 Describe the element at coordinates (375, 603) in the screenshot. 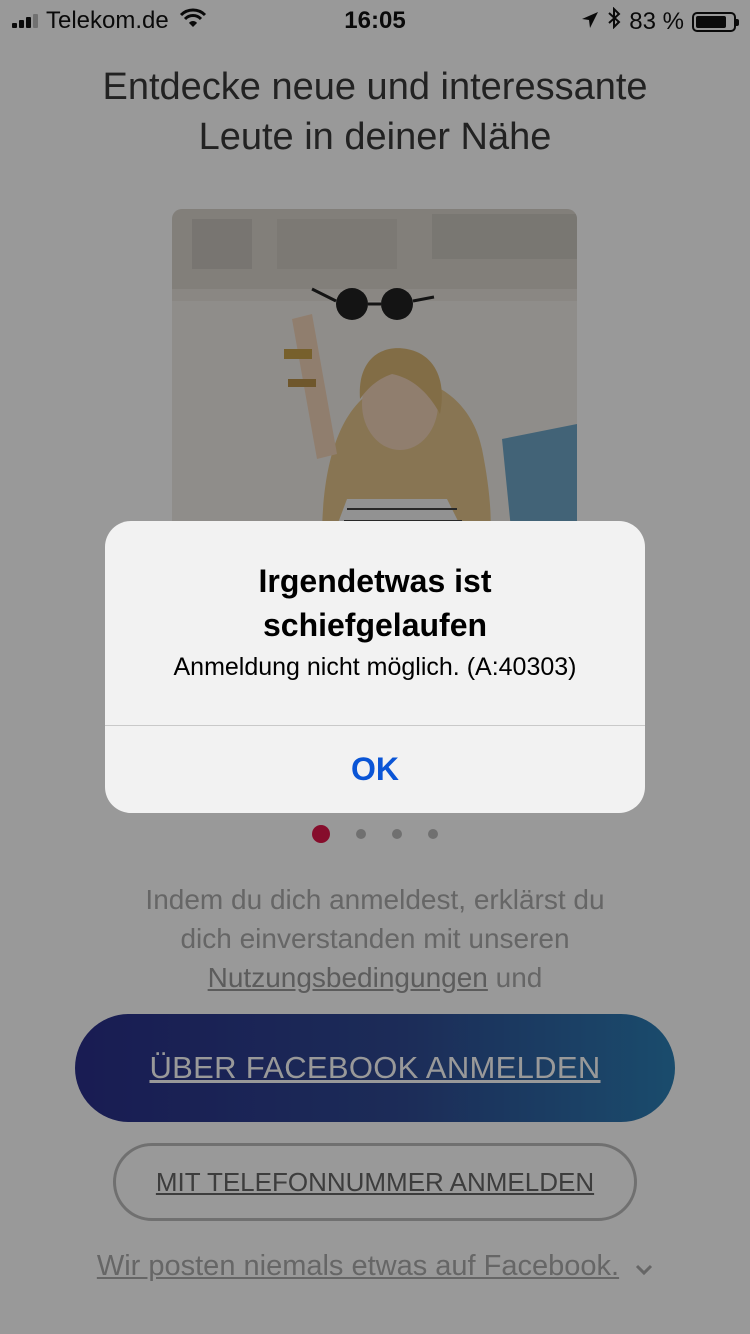

I see `alert-title: Irgendetwas ist schiefgelaufen` at that location.